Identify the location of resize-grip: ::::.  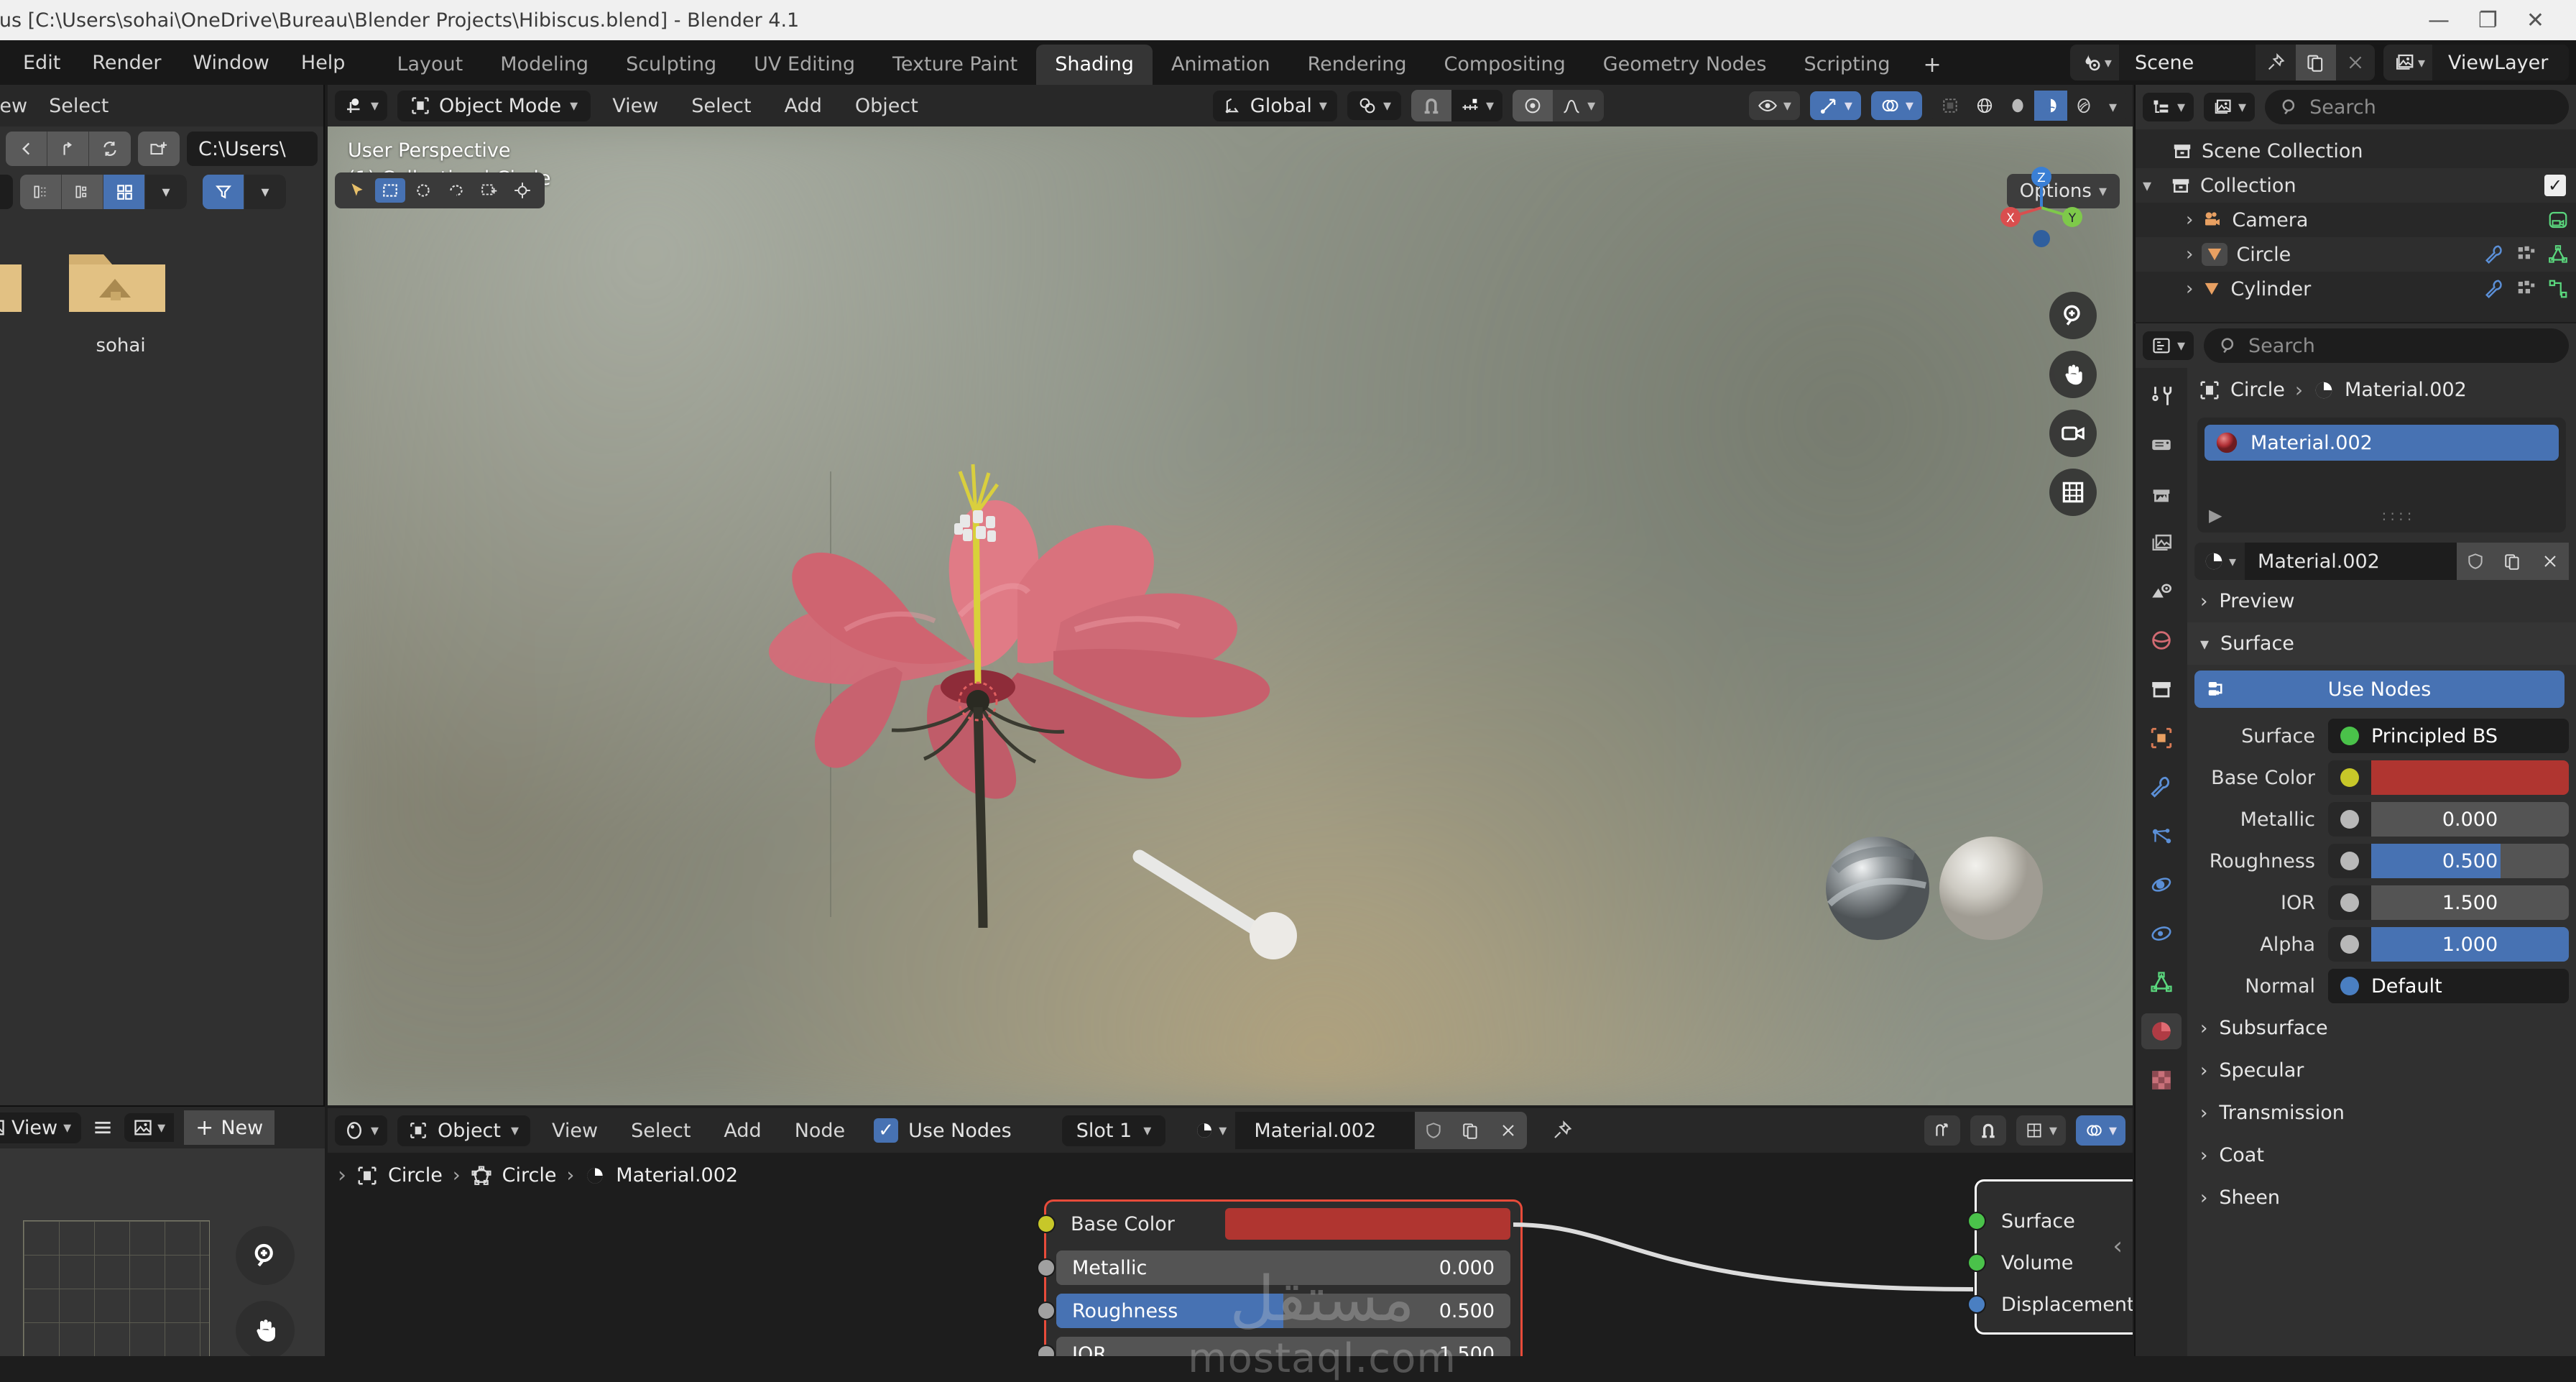
(2399, 515).